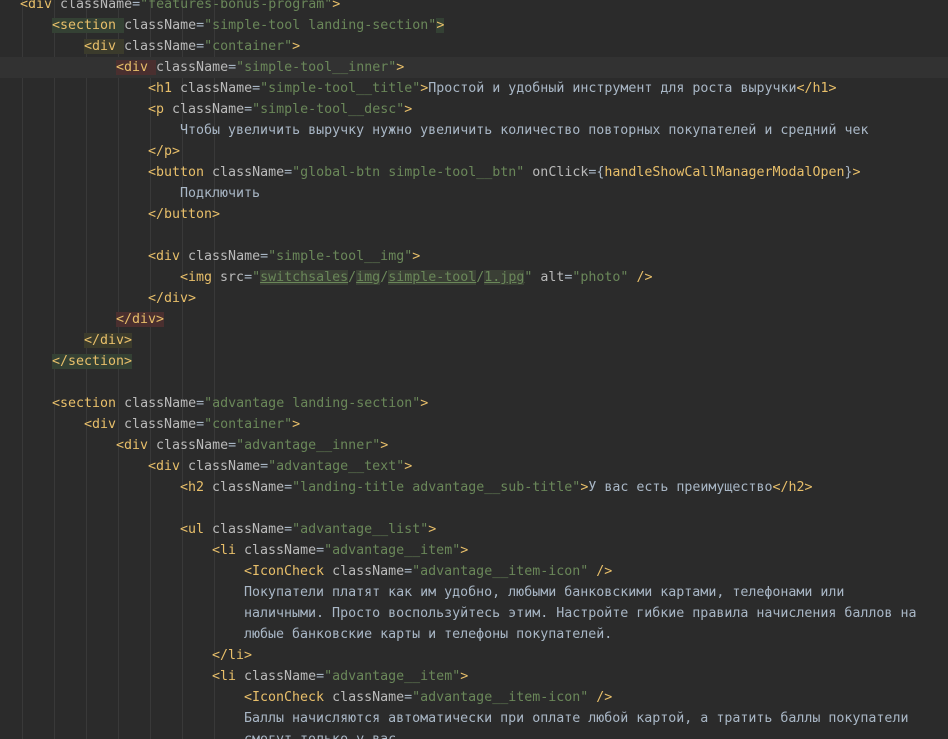  I want to click on token-tag: <h1, so click(164, 88).